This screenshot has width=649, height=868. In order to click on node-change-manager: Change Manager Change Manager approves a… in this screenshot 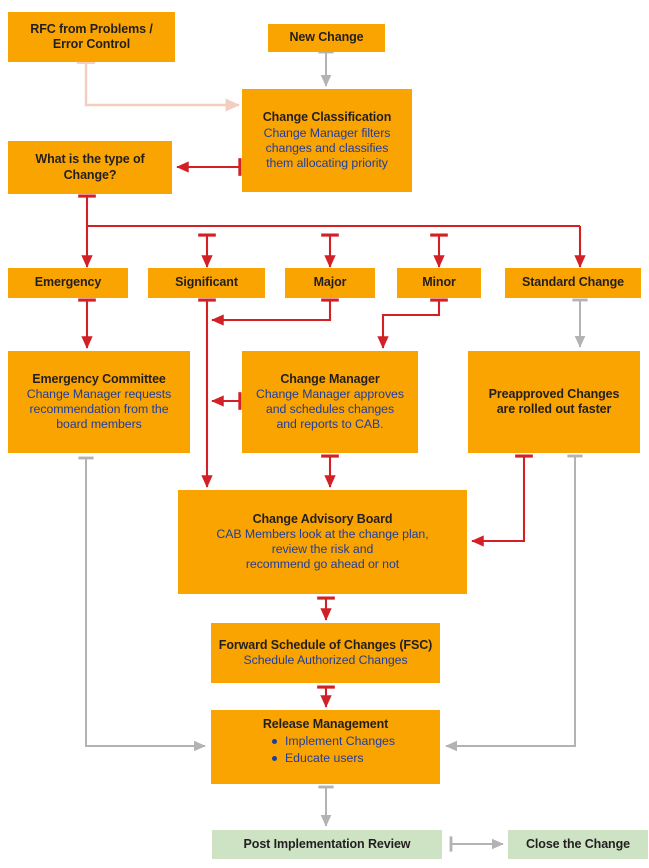, I will do `click(330, 402)`.